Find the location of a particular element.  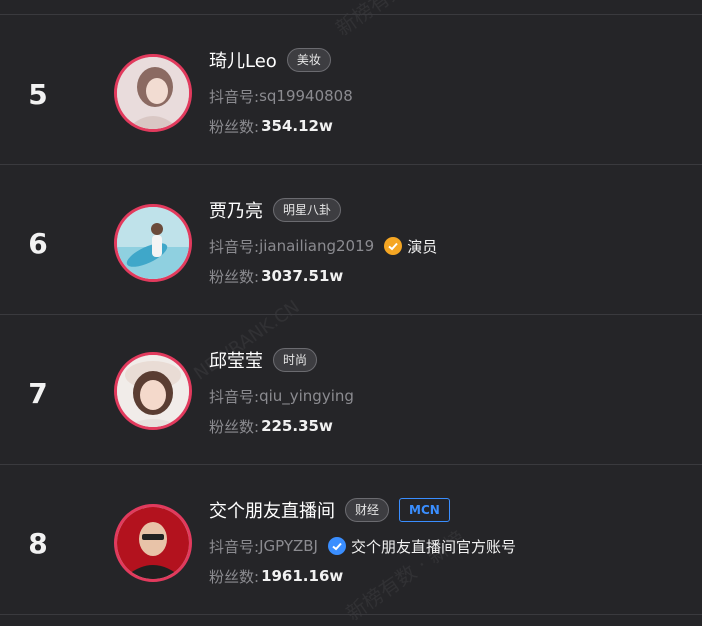

account-id: qiu_yingying is located at coordinates (306, 396).